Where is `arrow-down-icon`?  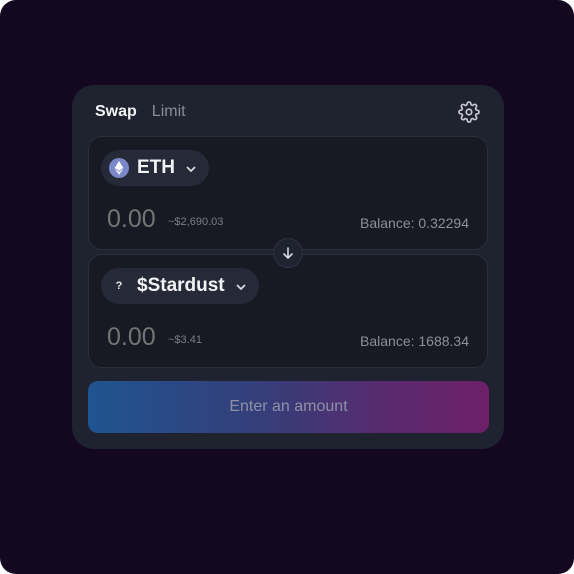 arrow-down-icon is located at coordinates (288, 253).